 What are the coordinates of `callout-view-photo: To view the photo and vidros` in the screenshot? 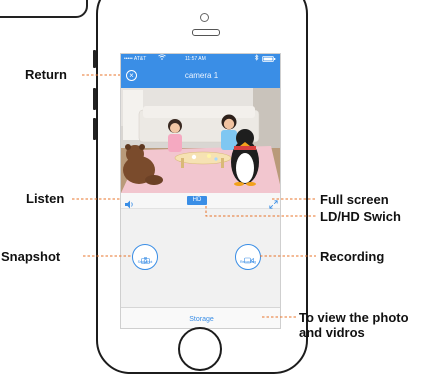 It's located at (367, 325).